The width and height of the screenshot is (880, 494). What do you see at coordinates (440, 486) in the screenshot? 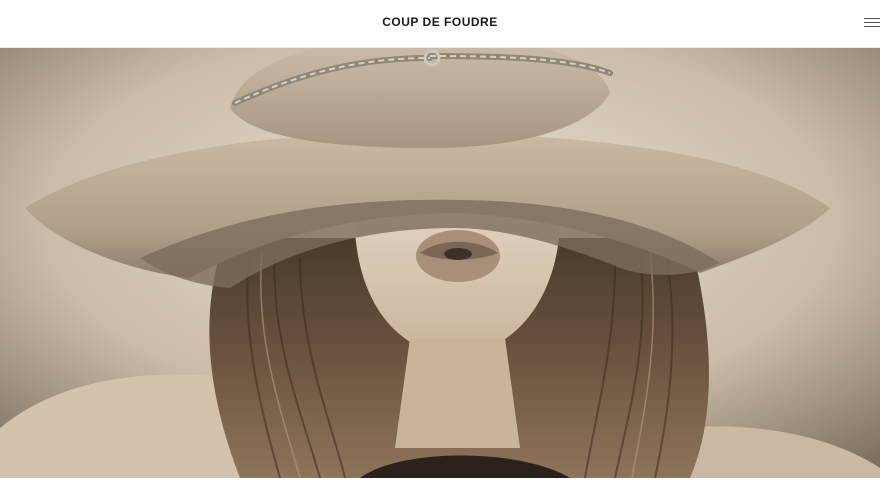
I see `page-bottom-margin` at bounding box center [440, 486].